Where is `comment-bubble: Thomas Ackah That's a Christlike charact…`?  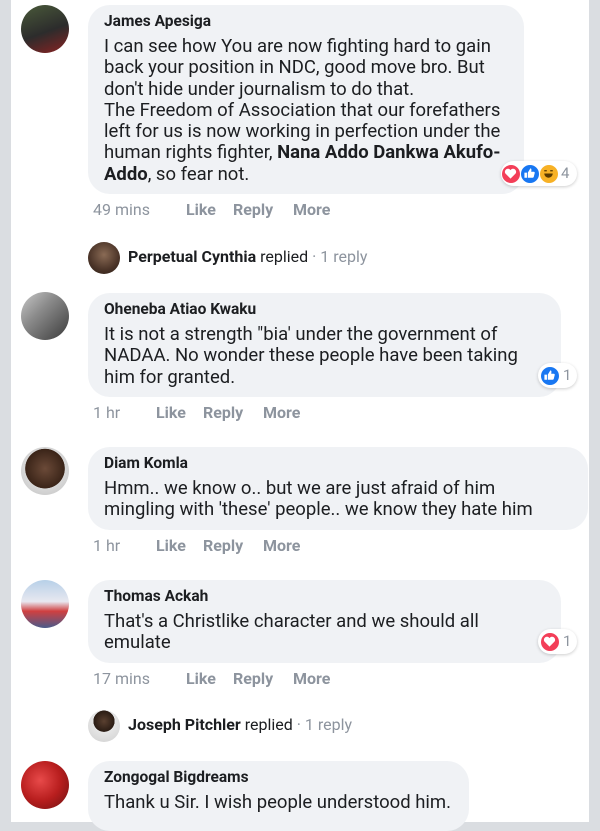 comment-bubble: Thomas Ackah That's a Christlike charact… is located at coordinates (324, 621).